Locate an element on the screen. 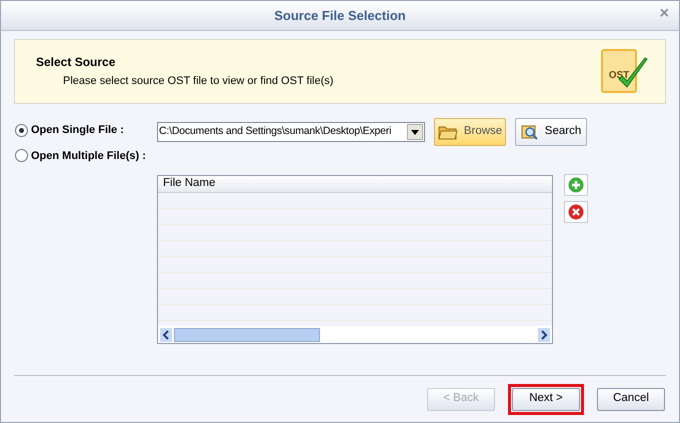  search-button: Search is located at coordinates (551, 132).